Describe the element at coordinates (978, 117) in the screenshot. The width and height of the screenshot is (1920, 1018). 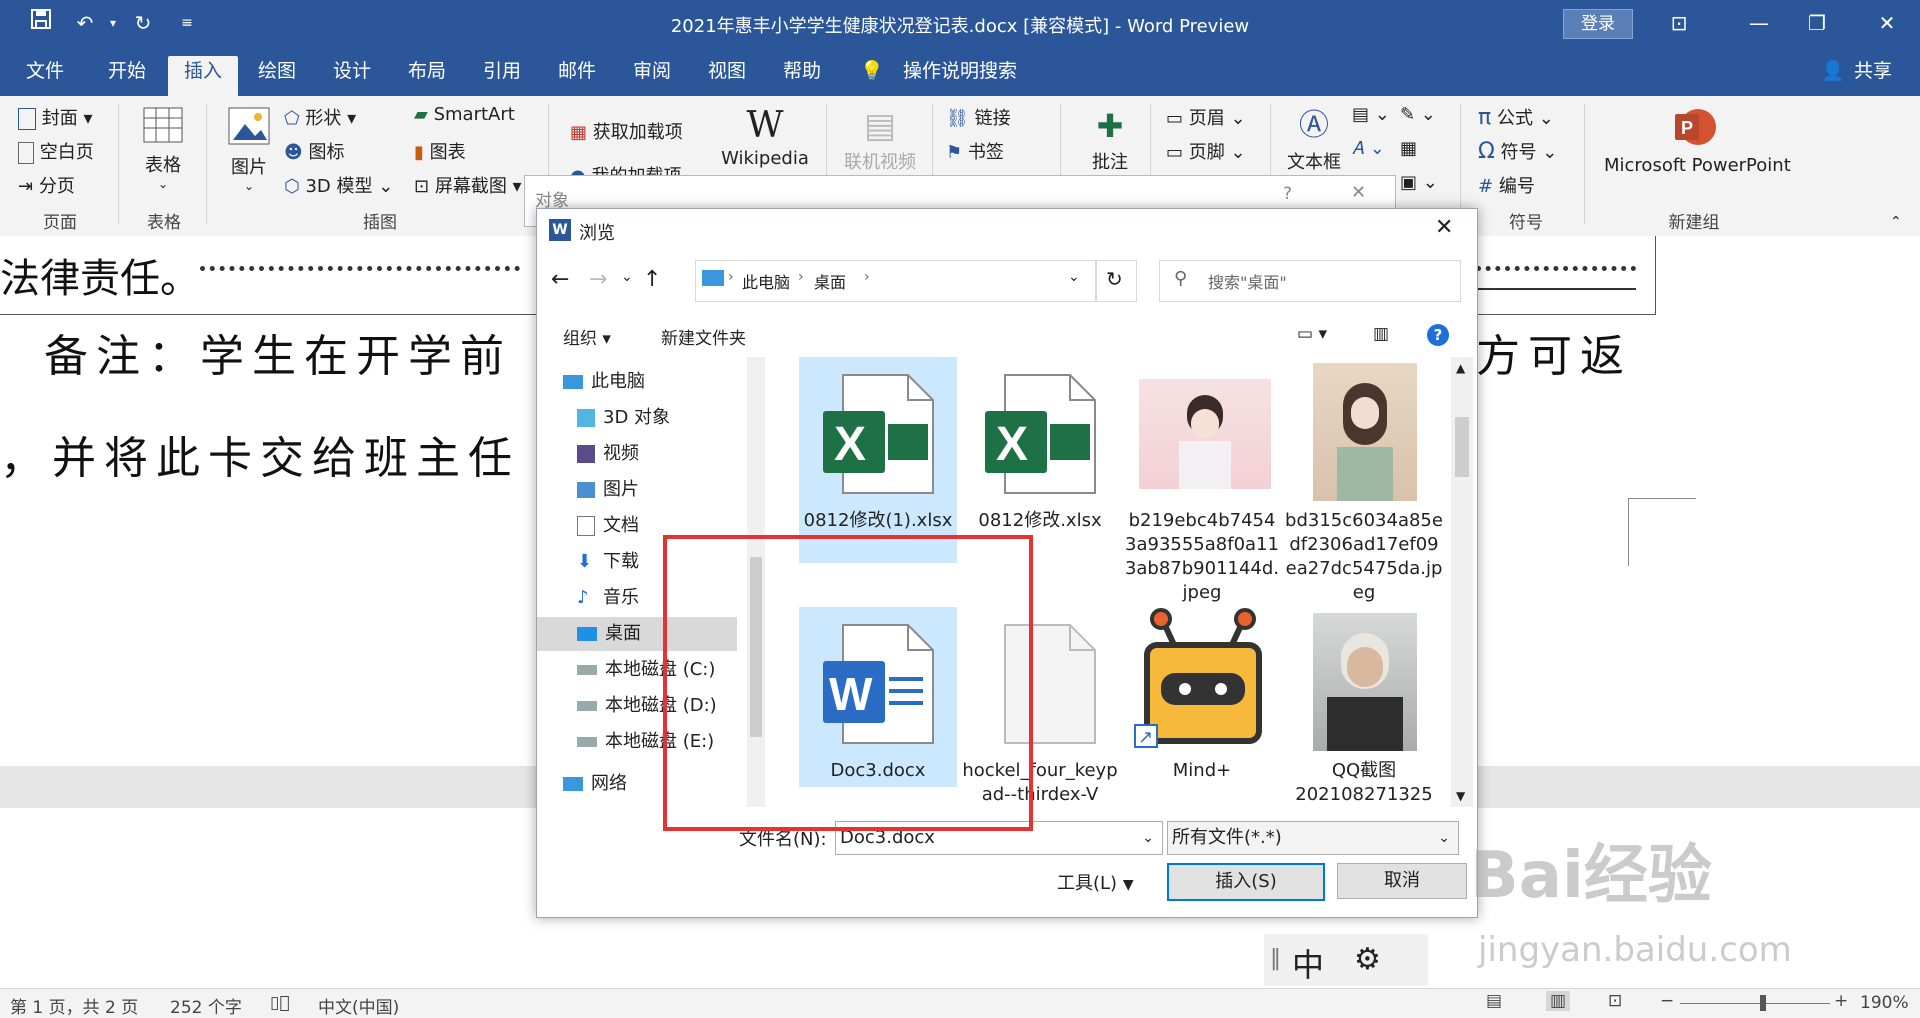
I see `link-button: ⛓ 链接` at that location.